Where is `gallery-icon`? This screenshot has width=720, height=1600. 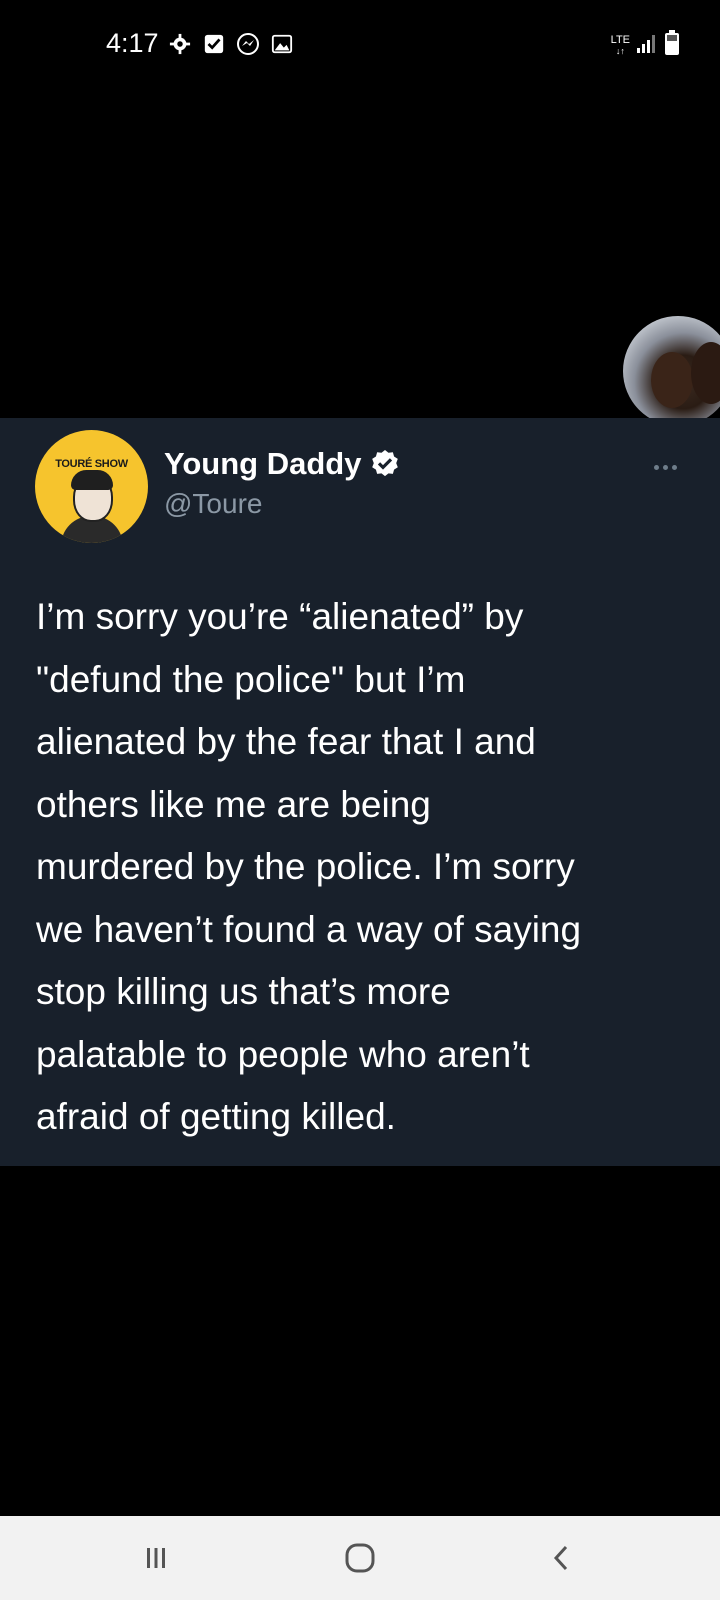
gallery-icon is located at coordinates (282, 44).